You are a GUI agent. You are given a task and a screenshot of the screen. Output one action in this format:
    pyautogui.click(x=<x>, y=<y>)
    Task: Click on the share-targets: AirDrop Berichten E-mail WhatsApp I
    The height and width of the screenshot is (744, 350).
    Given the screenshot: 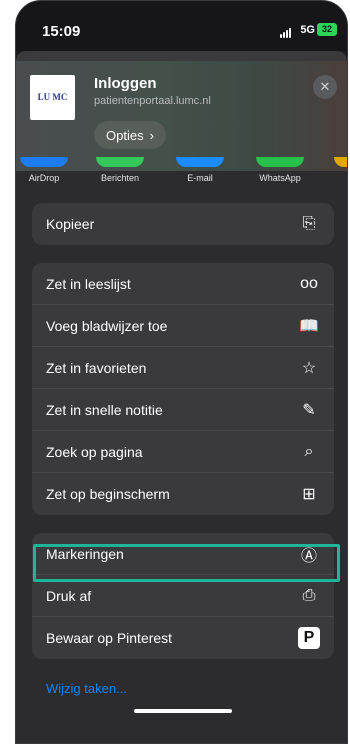 What is the action you would take?
    pyautogui.click(x=181, y=172)
    